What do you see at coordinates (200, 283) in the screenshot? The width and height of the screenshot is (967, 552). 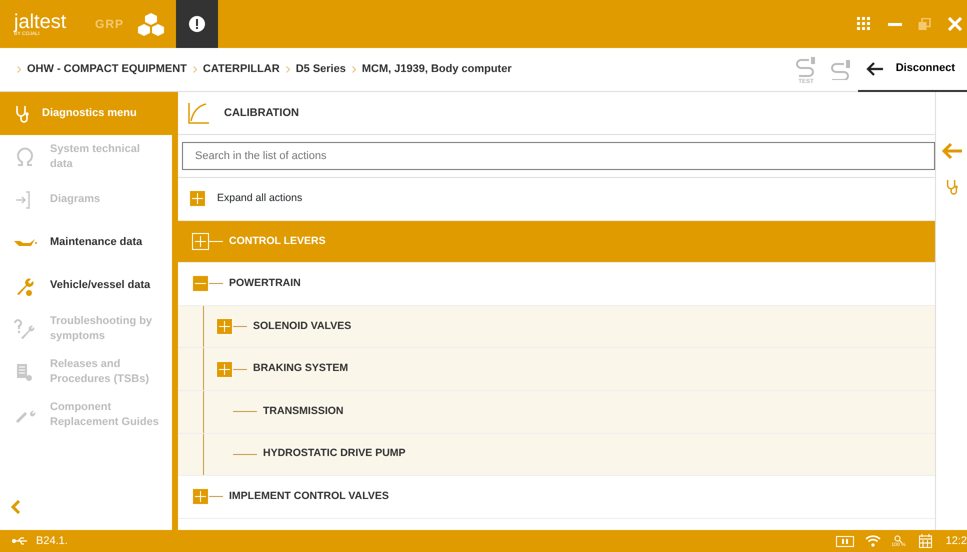 I see `collapse-icon` at bounding box center [200, 283].